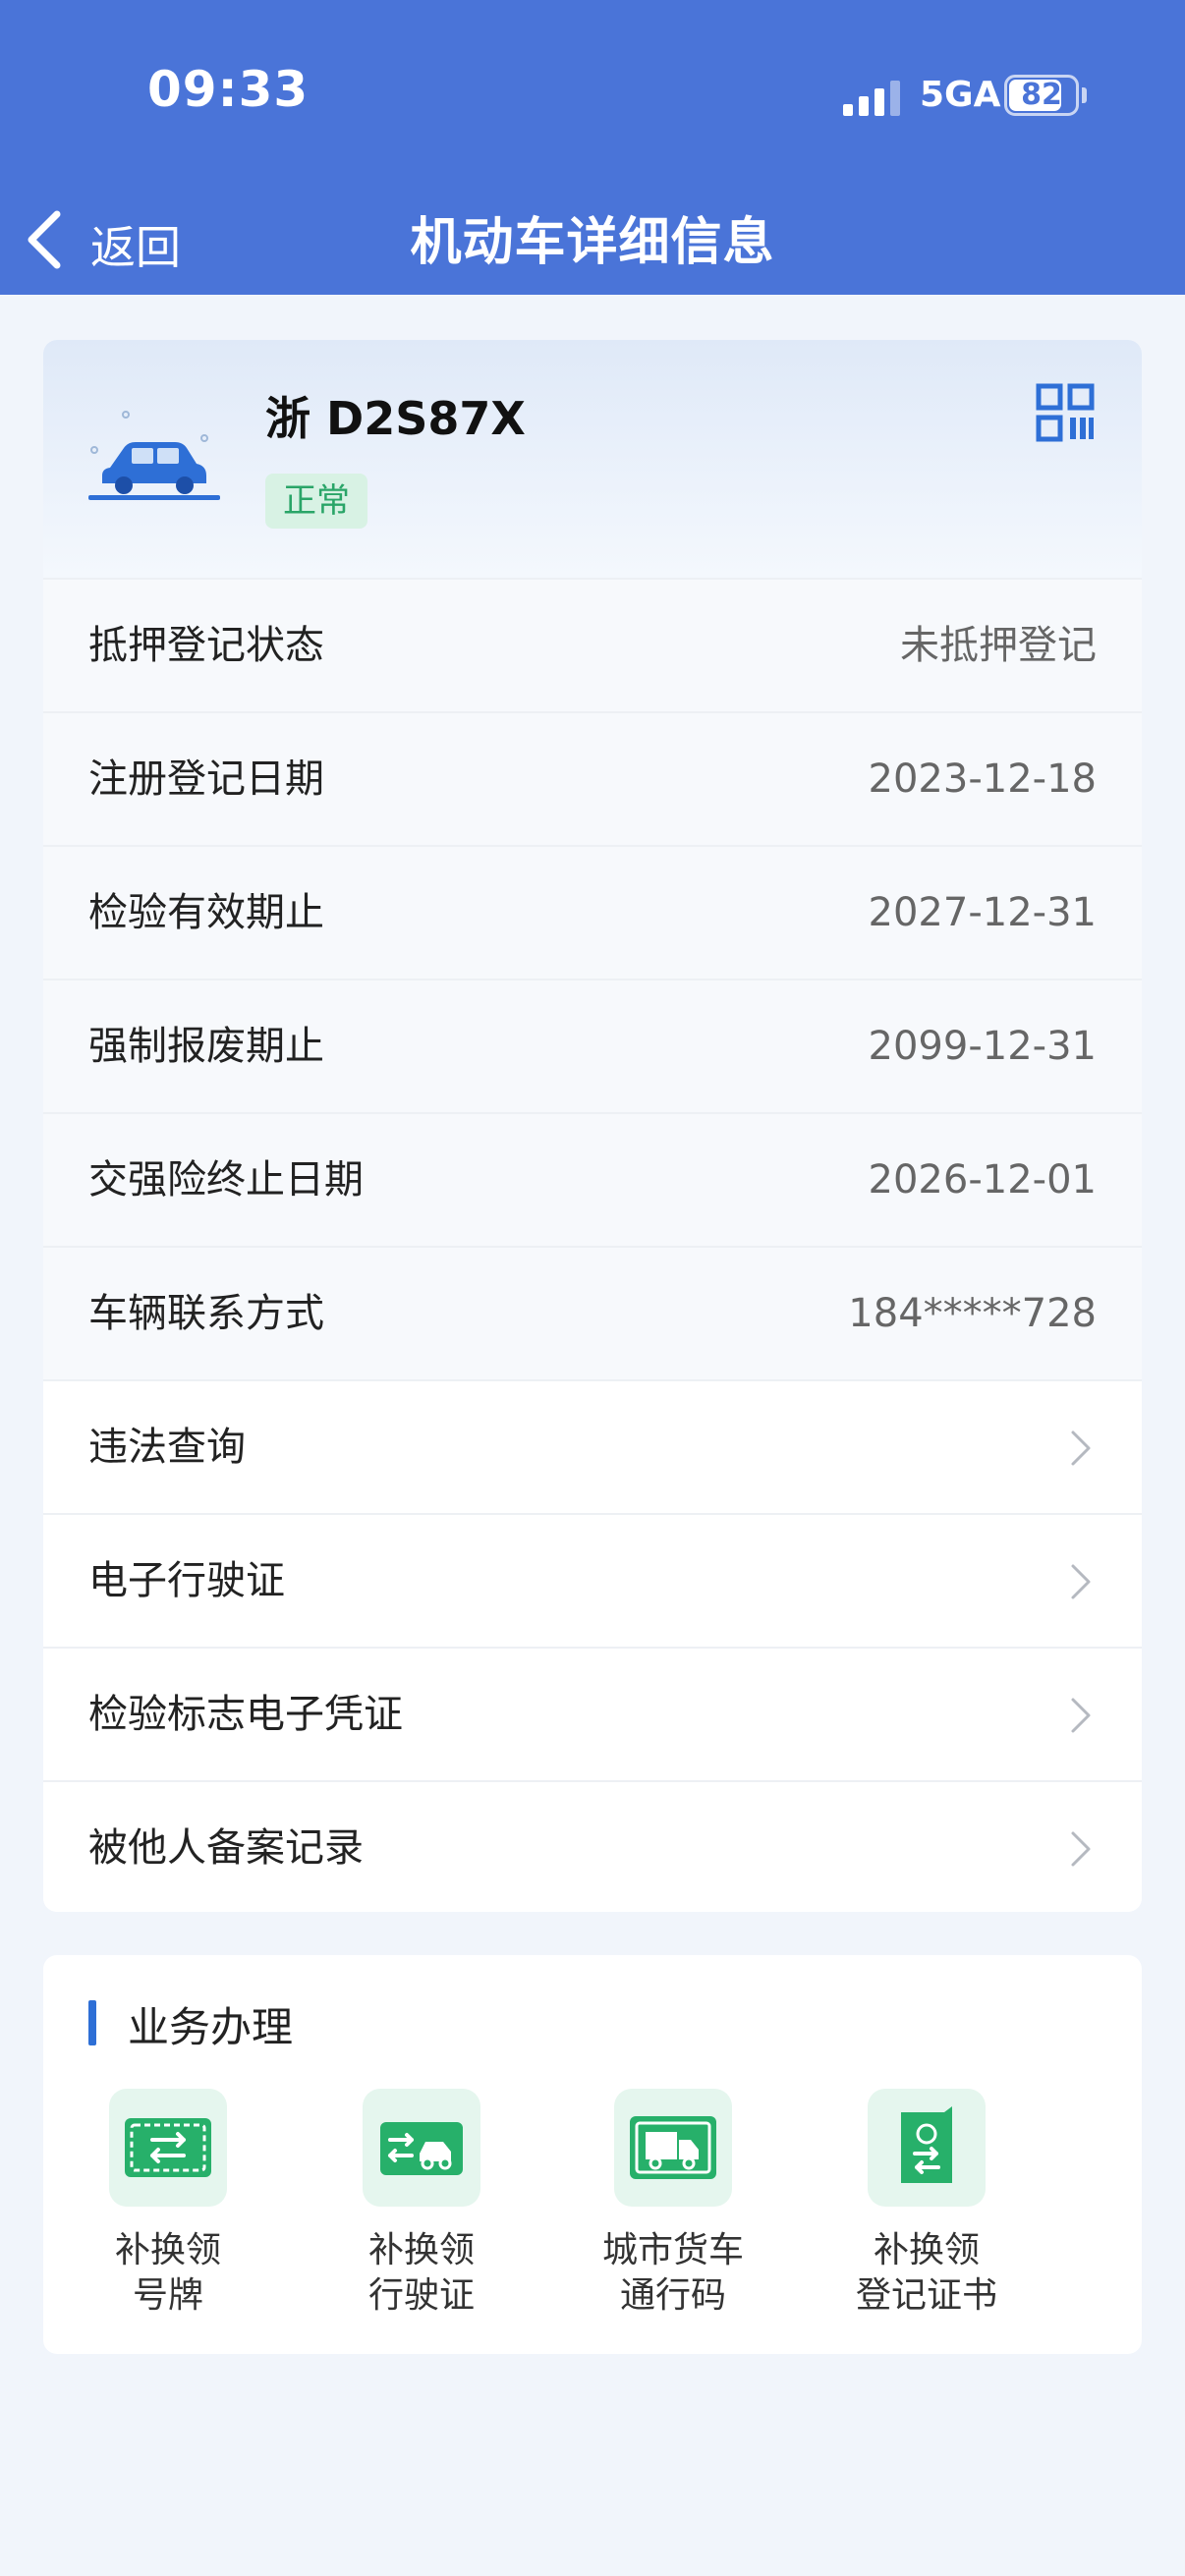  What do you see at coordinates (592, 1446) in the screenshot?
I see `link-row-violations: 违法查询` at bounding box center [592, 1446].